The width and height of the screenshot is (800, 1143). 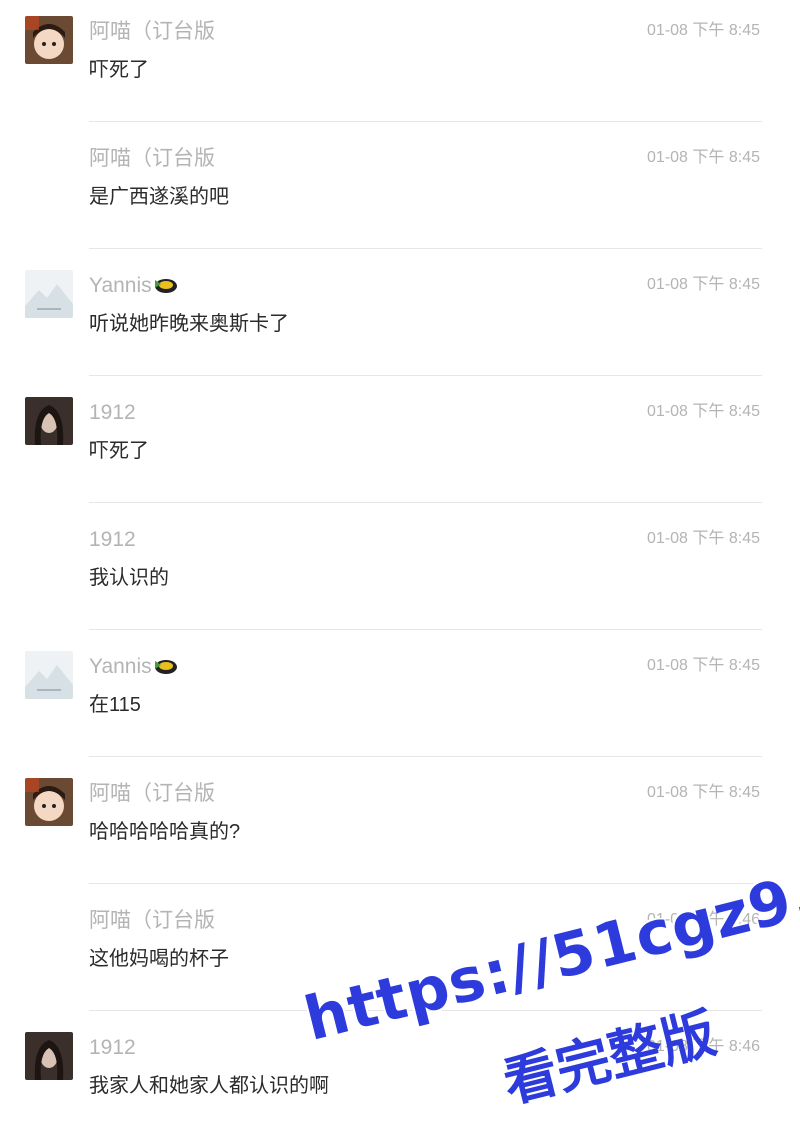 I want to click on message-text: 在115, so click(x=115, y=705).